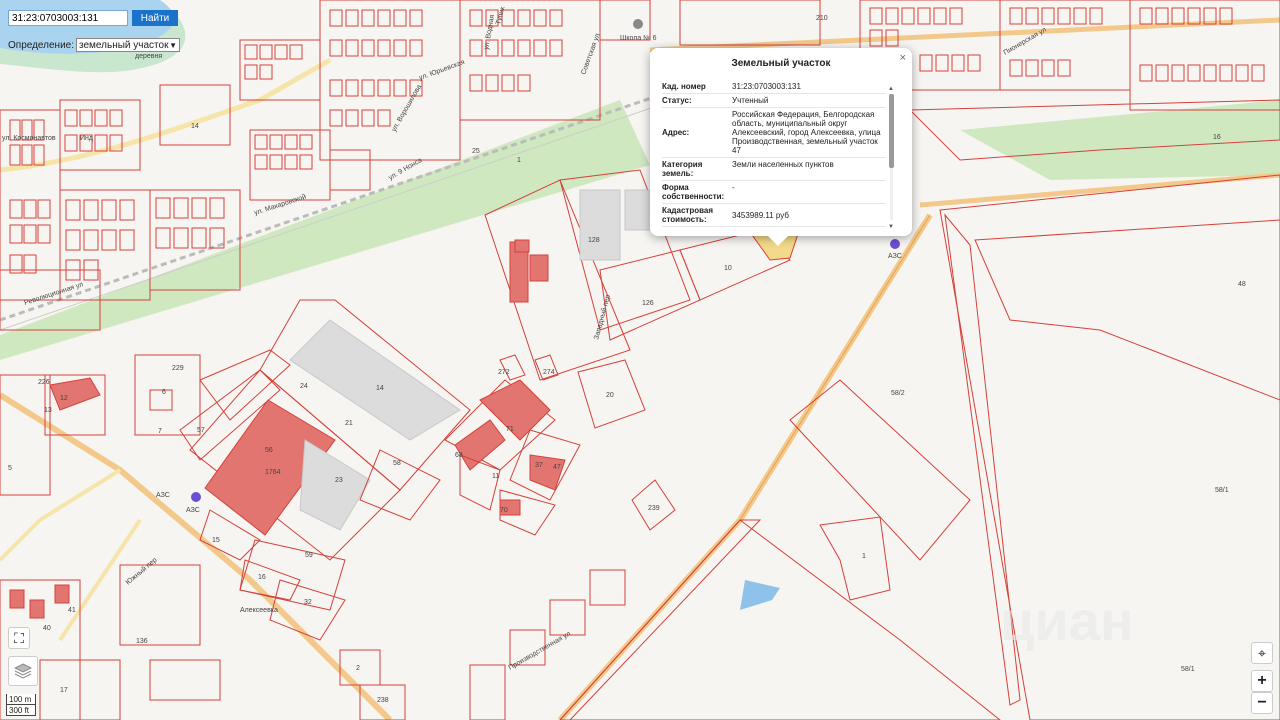  Describe the element at coordinates (774, 87) in the screenshot. I see `popup-row: Кад. номер 31:23:0703003:131` at that location.